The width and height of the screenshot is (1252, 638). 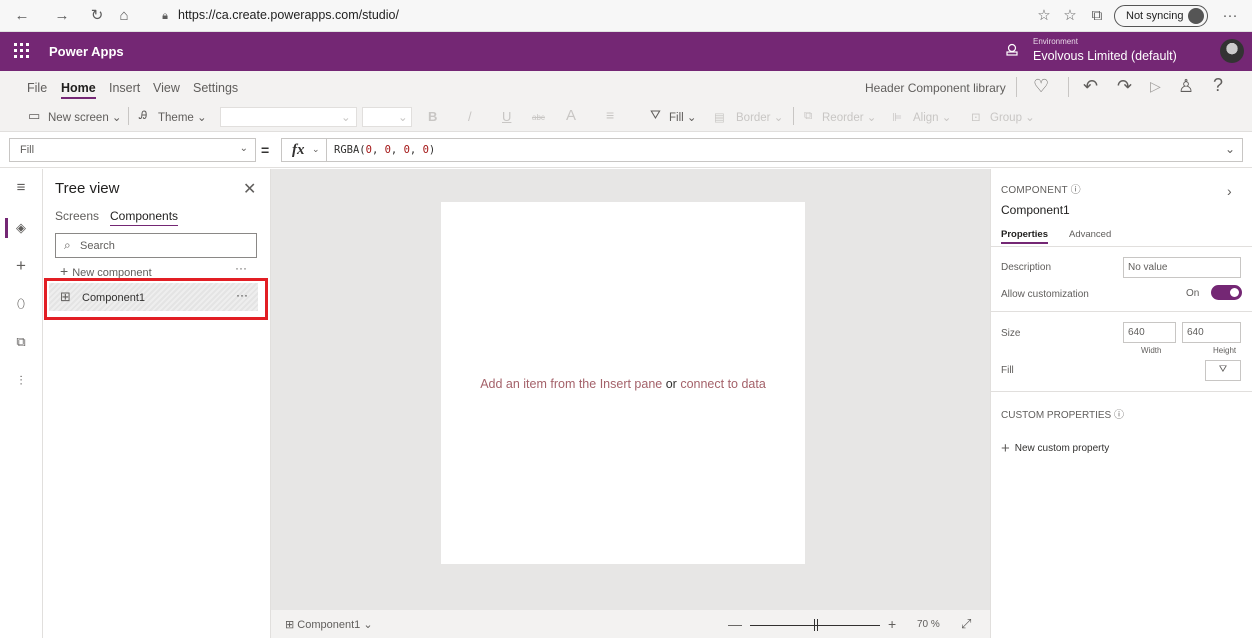 I want to click on new-screen-button: New screen ⌄, so click(x=85, y=117).